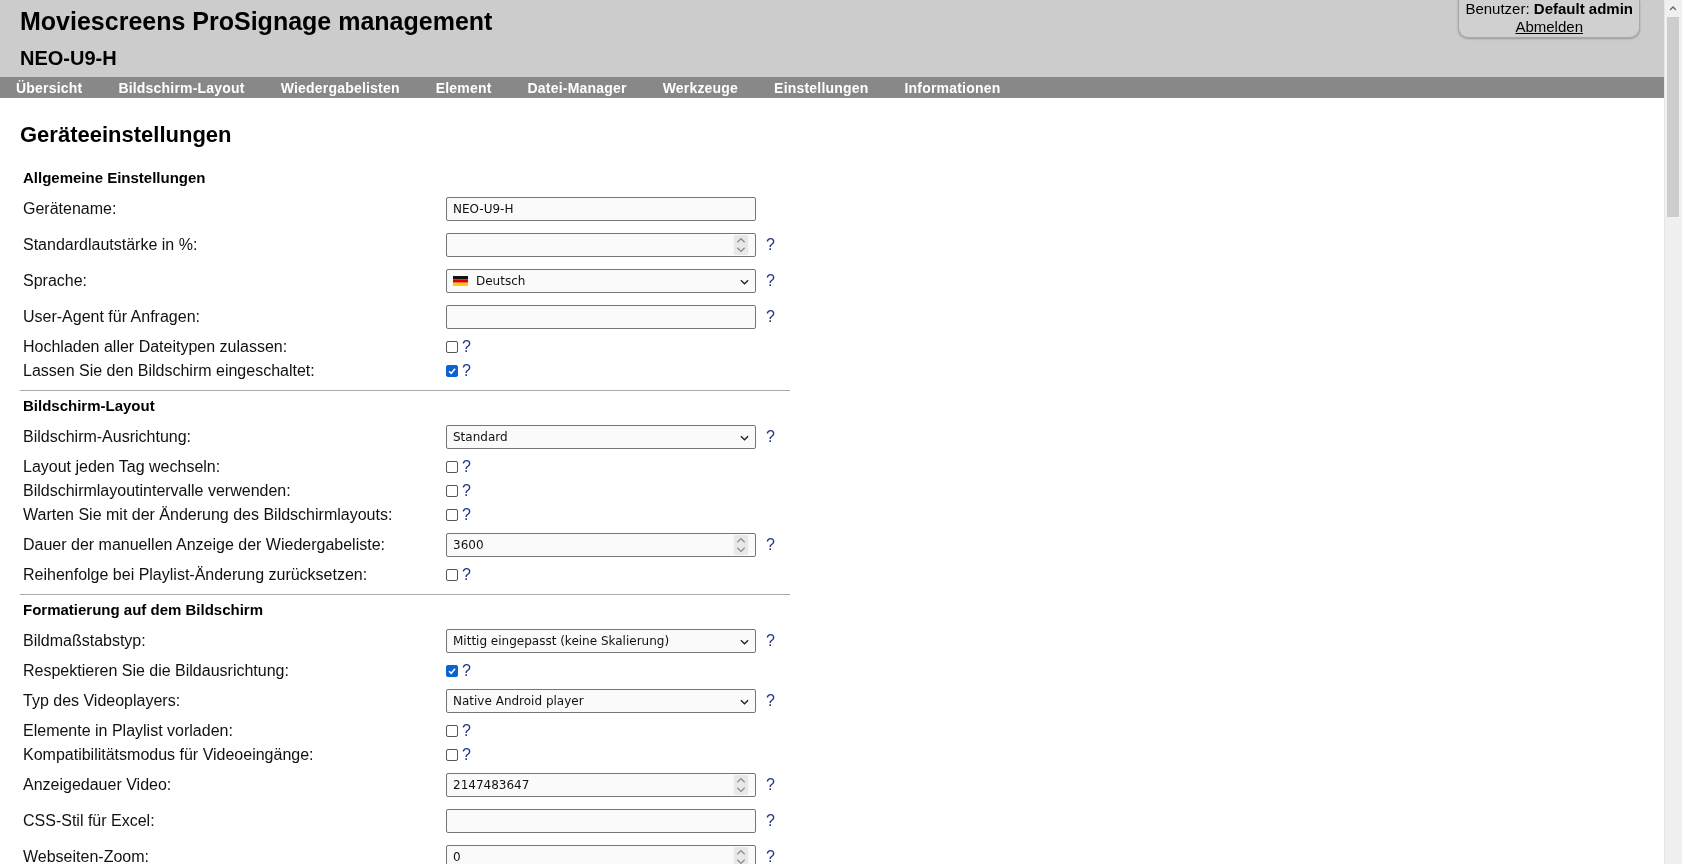 The image size is (1682, 864). Describe the element at coordinates (601, 281) in the screenshot. I see `dropdown: Deutsch` at that location.